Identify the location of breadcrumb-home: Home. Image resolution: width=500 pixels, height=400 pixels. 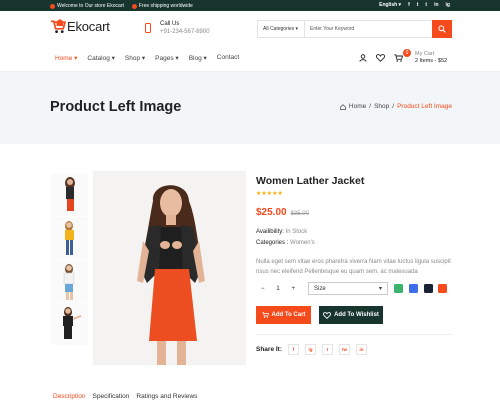
(357, 106).